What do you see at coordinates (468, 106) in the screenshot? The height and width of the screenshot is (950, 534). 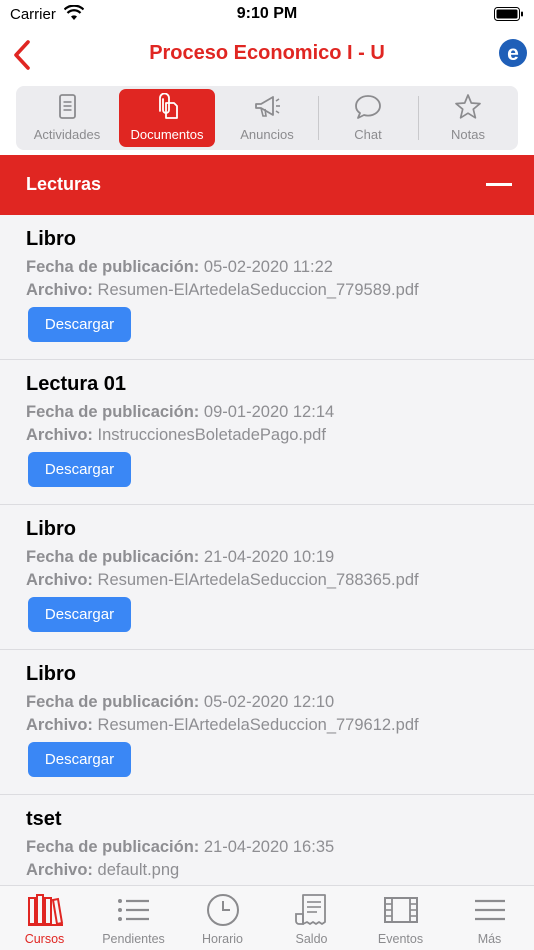 I see `star-icon` at bounding box center [468, 106].